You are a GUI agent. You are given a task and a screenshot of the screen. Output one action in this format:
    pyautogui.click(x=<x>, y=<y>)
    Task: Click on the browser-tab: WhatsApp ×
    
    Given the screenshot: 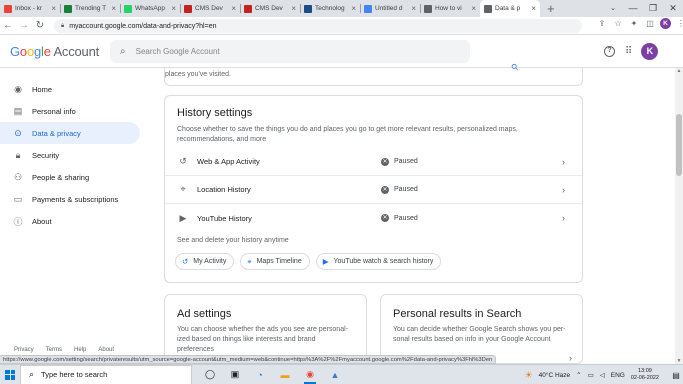 What is the action you would take?
    pyautogui.click(x=150, y=8)
    